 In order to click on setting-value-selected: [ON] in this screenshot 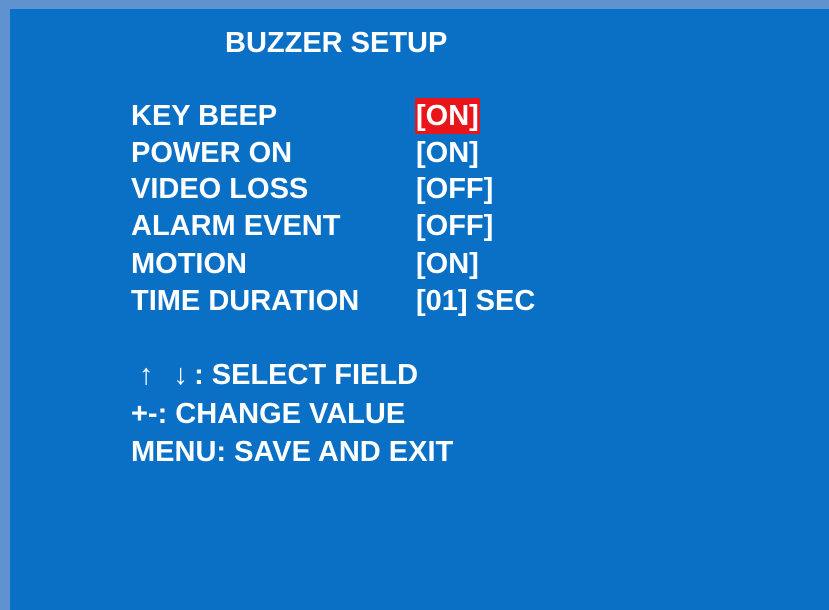, I will do `click(447, 116)`.